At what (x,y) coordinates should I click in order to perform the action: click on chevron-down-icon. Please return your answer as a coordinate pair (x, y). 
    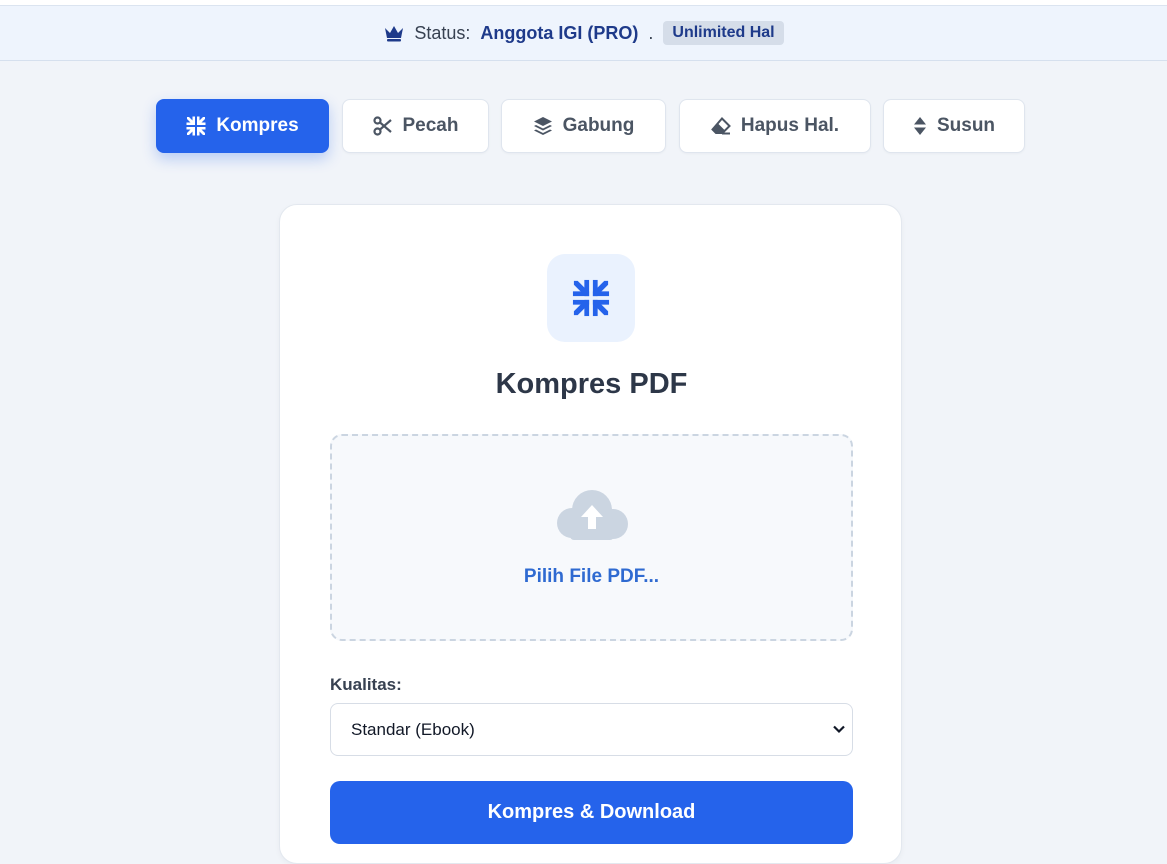
    Looking at the image, I should click on (839, 729).